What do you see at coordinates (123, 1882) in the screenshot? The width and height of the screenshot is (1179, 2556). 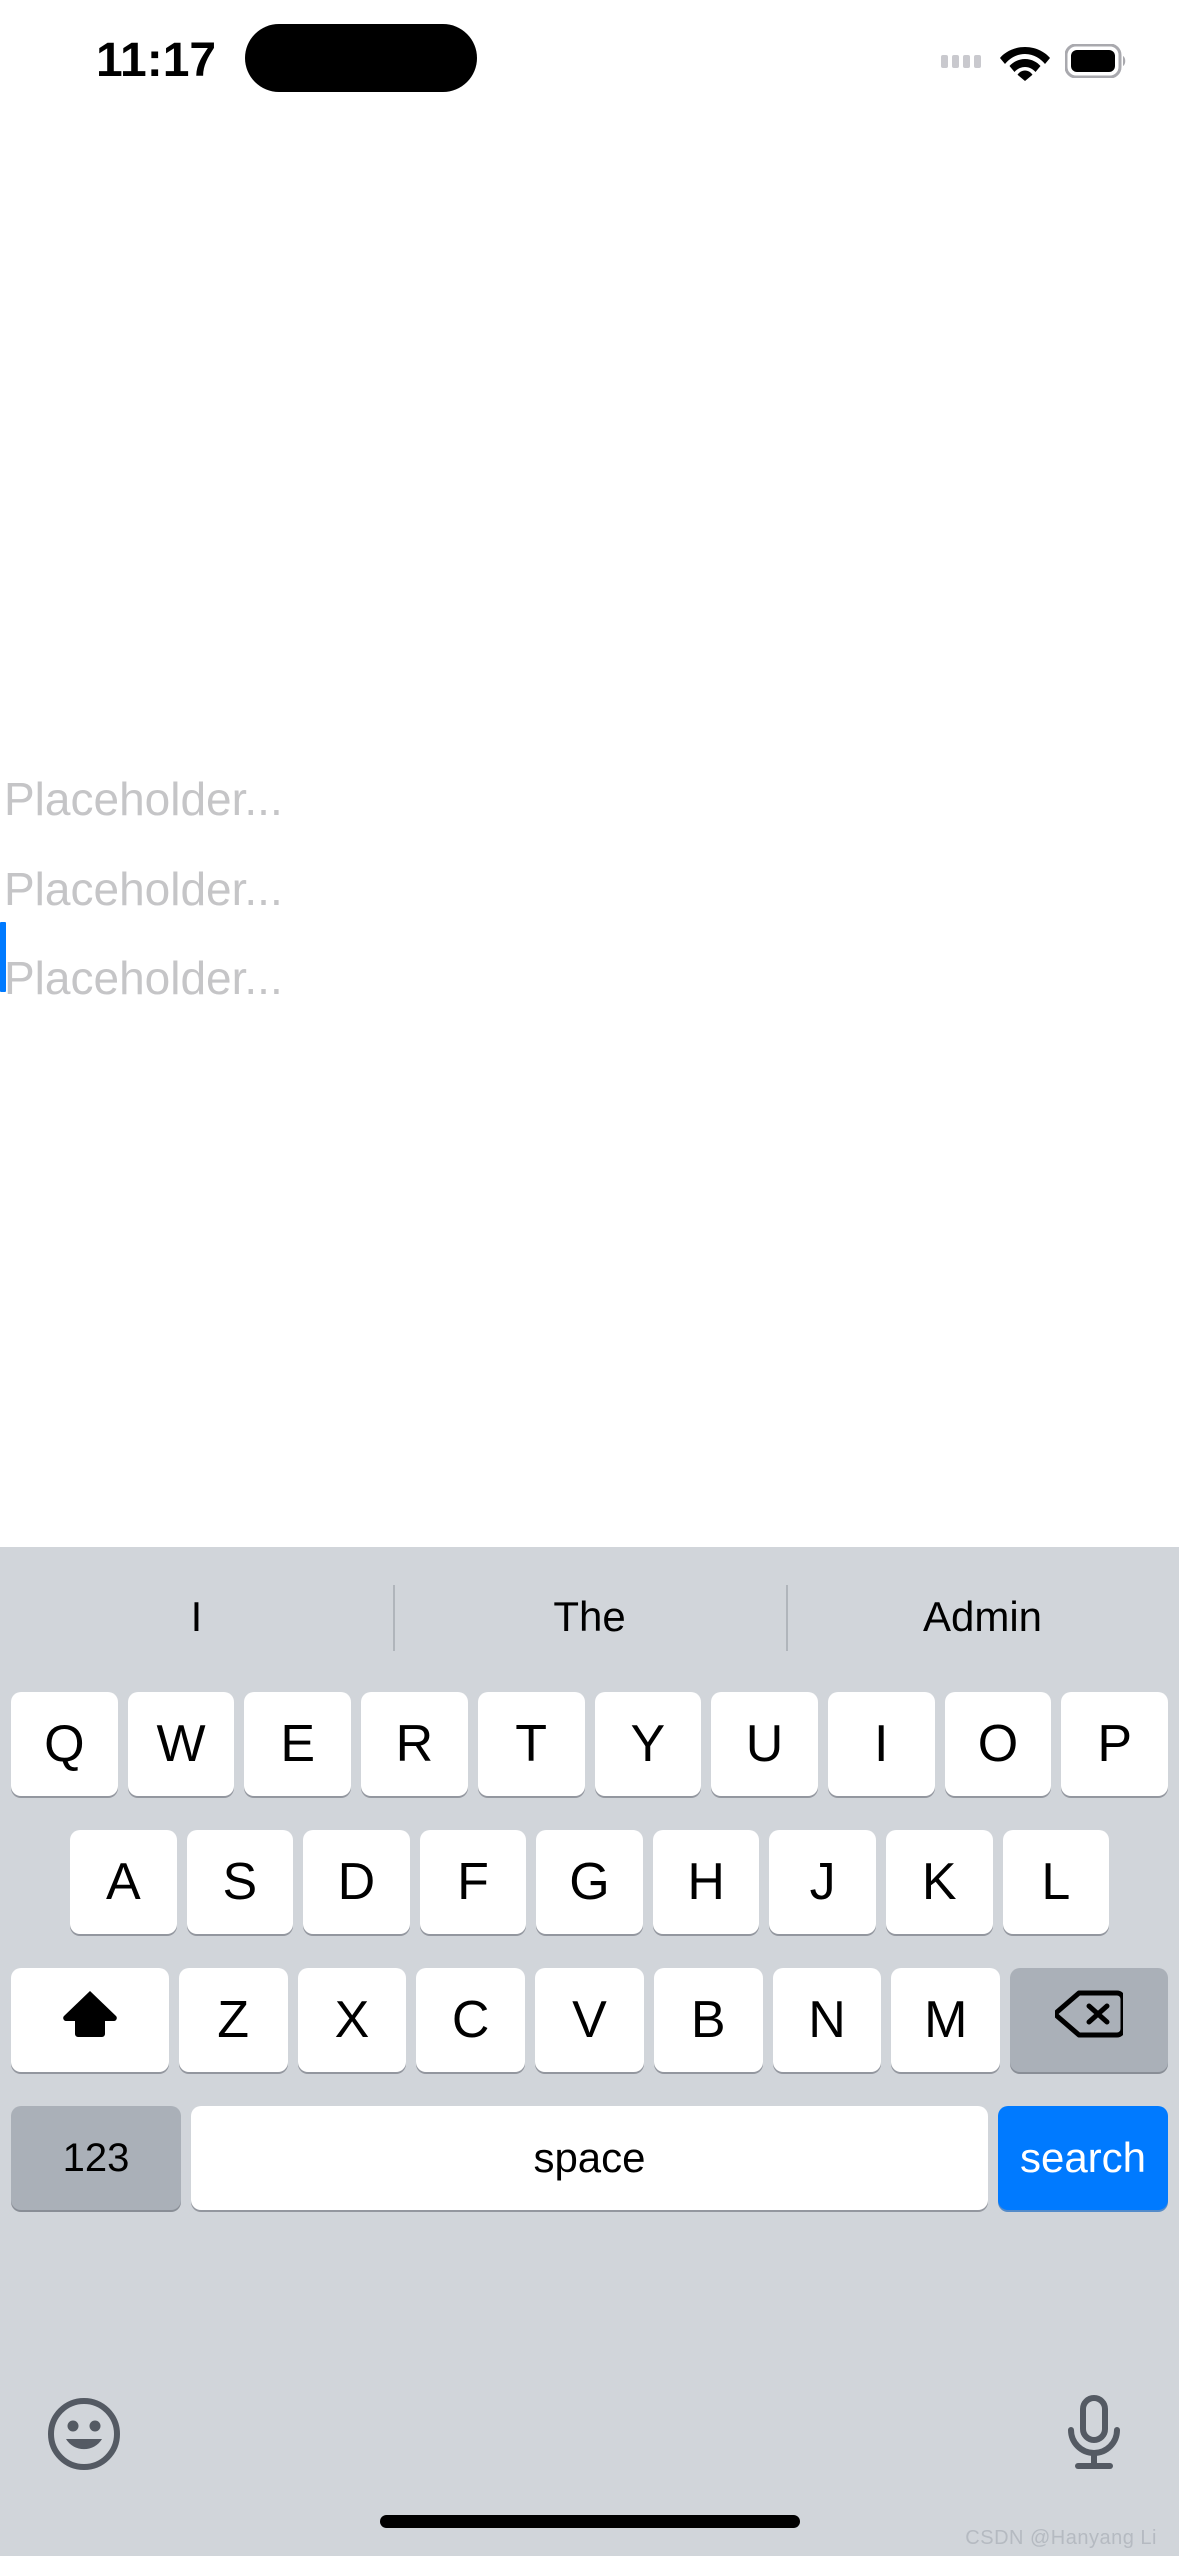 I see `key-a: A` at bounding box center [123, 1882].